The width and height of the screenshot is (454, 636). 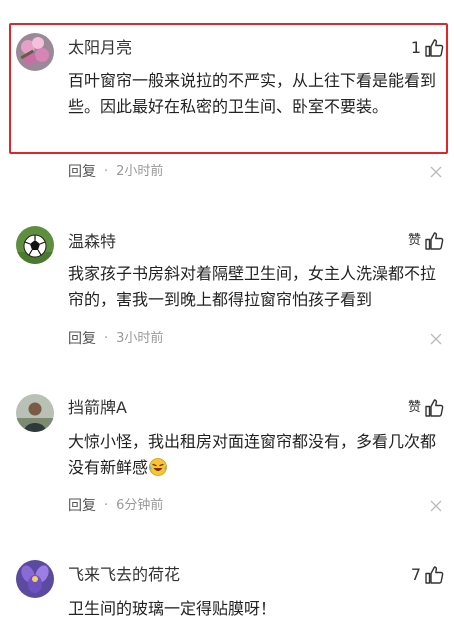 I want to click on like-count: 7, so click(x=415, y=574).